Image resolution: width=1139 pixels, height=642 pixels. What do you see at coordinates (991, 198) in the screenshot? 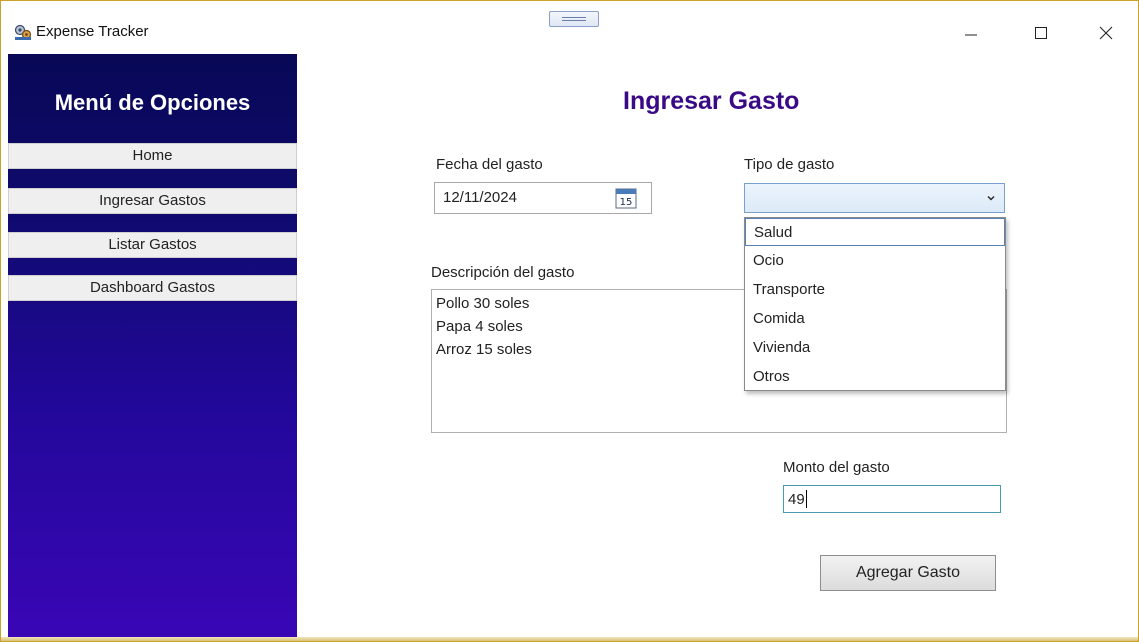
I see `chevron-down-icon` at bounding box center [991, 198].